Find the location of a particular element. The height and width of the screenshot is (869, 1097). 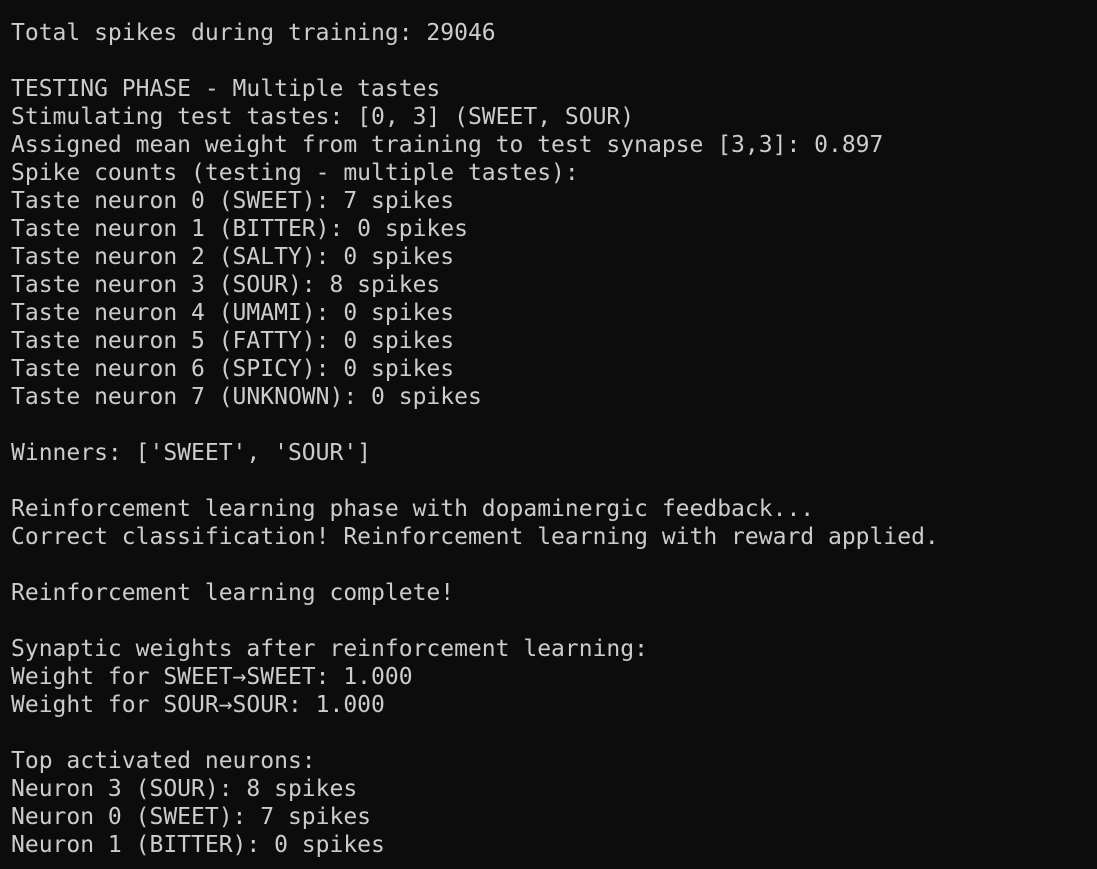

terminal-line: Top activated neurons: is located at coordinates (163, 761).